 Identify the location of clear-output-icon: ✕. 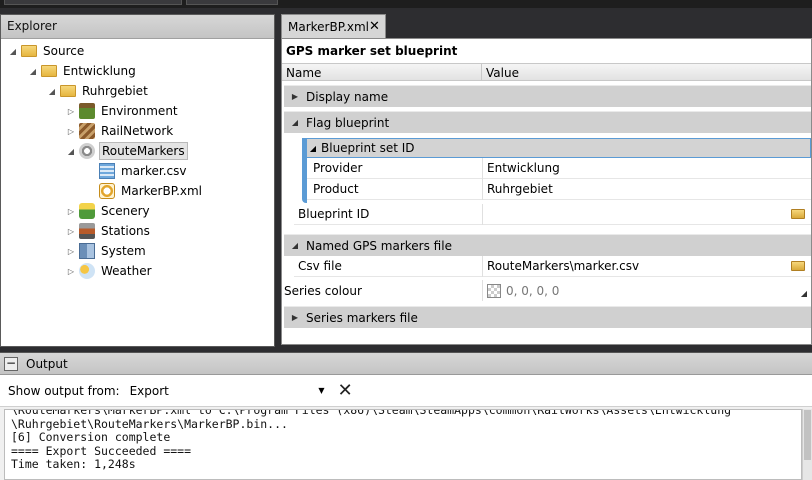
(345, 390).